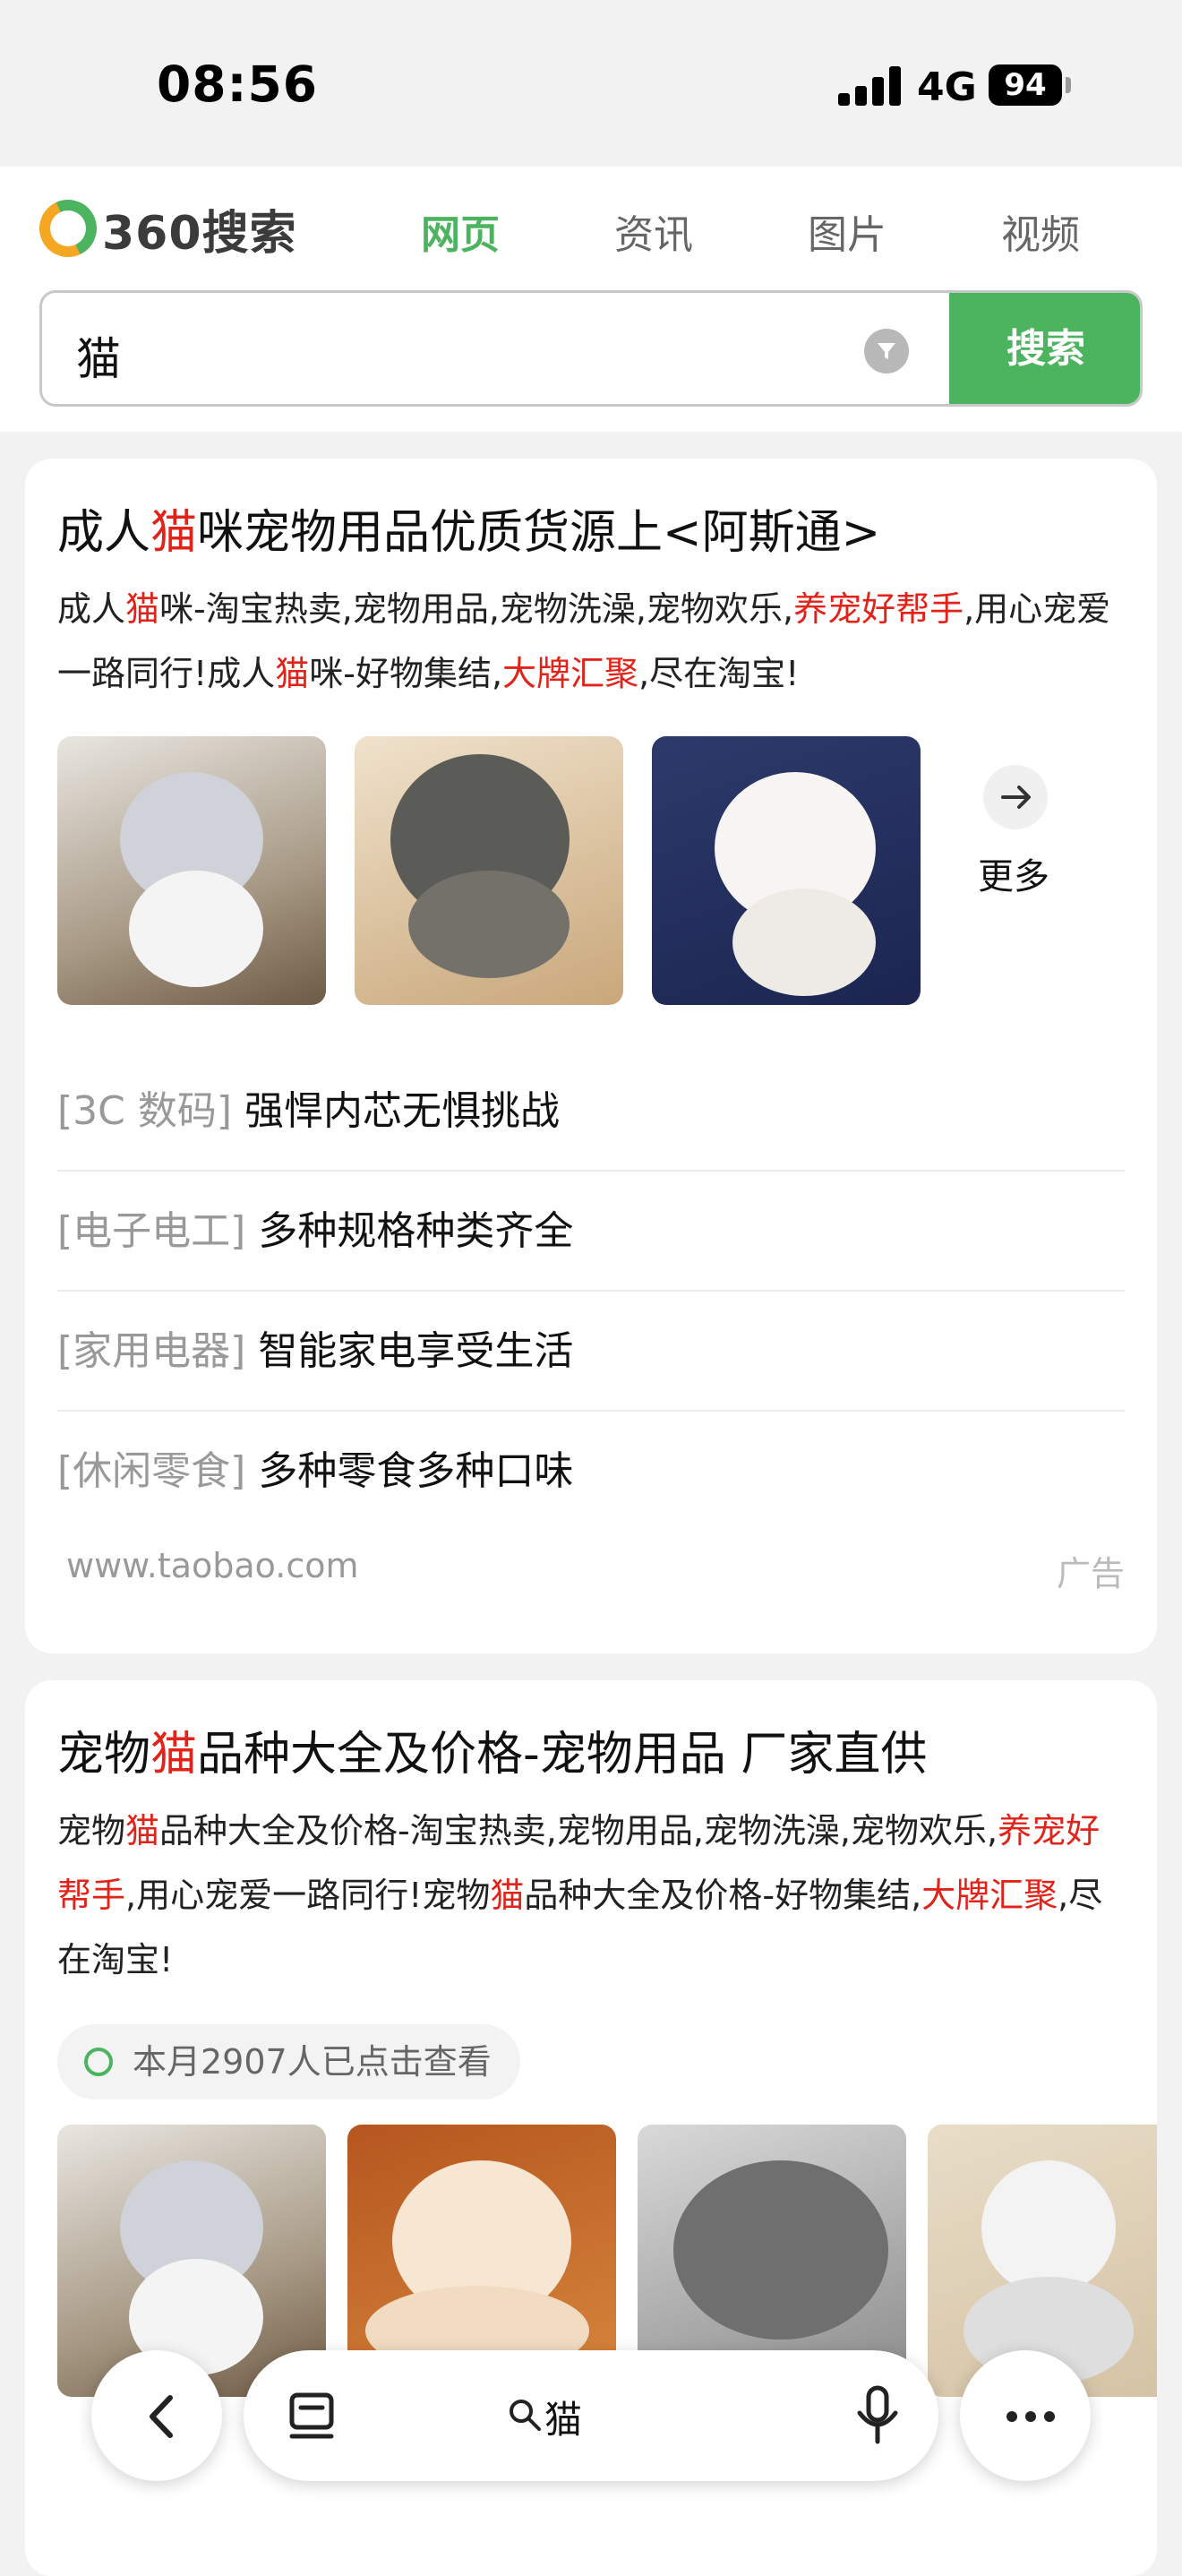  Describe the element at coordinates (92, 1830) in the screenshot. I see `desc-text: 宠物` at that location.